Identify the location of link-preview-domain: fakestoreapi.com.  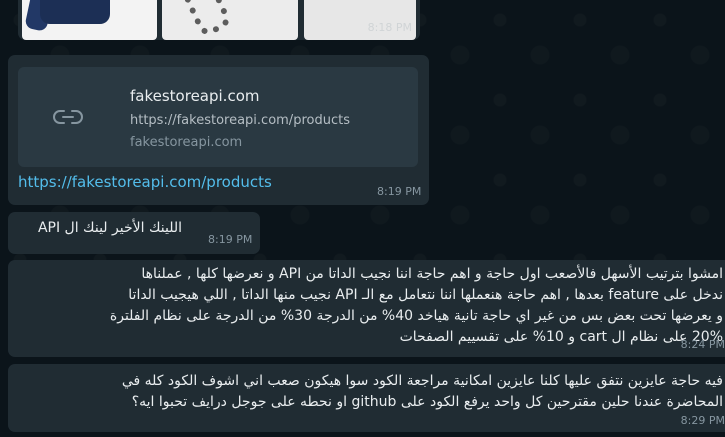
(186, 142).